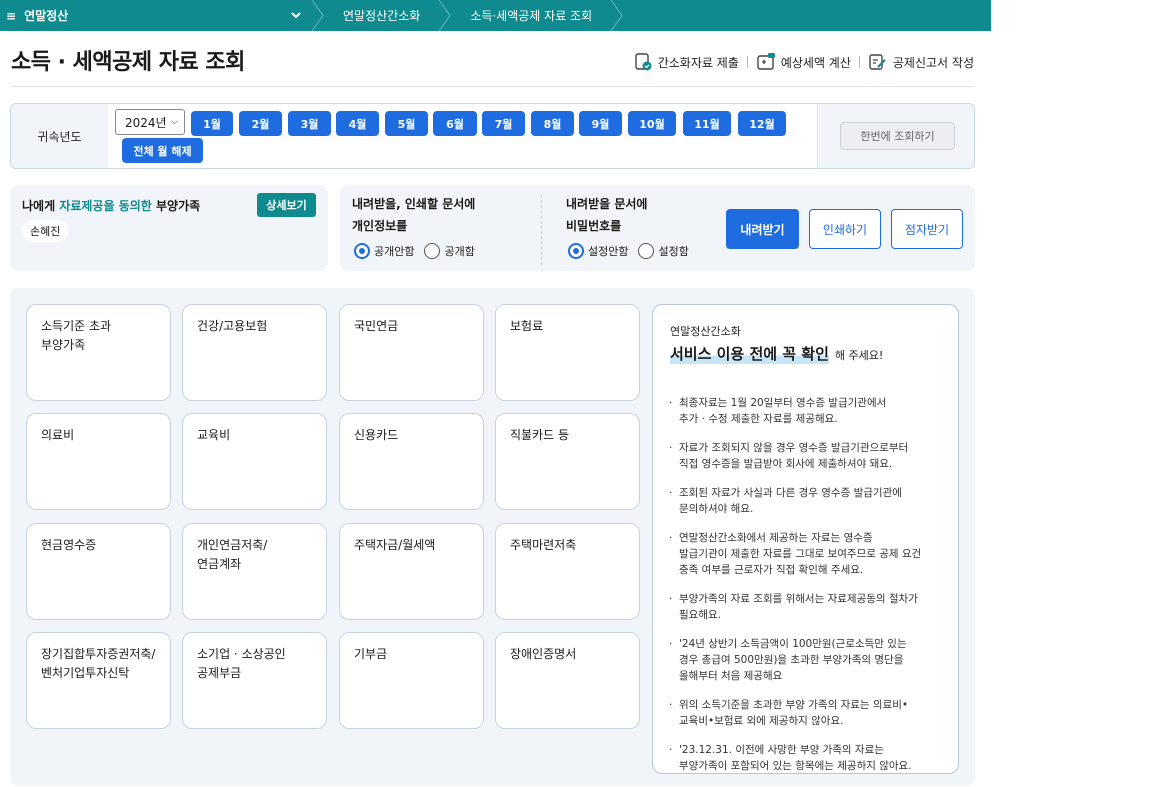 This screenshot has width=1152, height=787. Describe the element at coordinates (45, 231) in the screenshot. I see `dependent-chip: 손혜진` at that location.